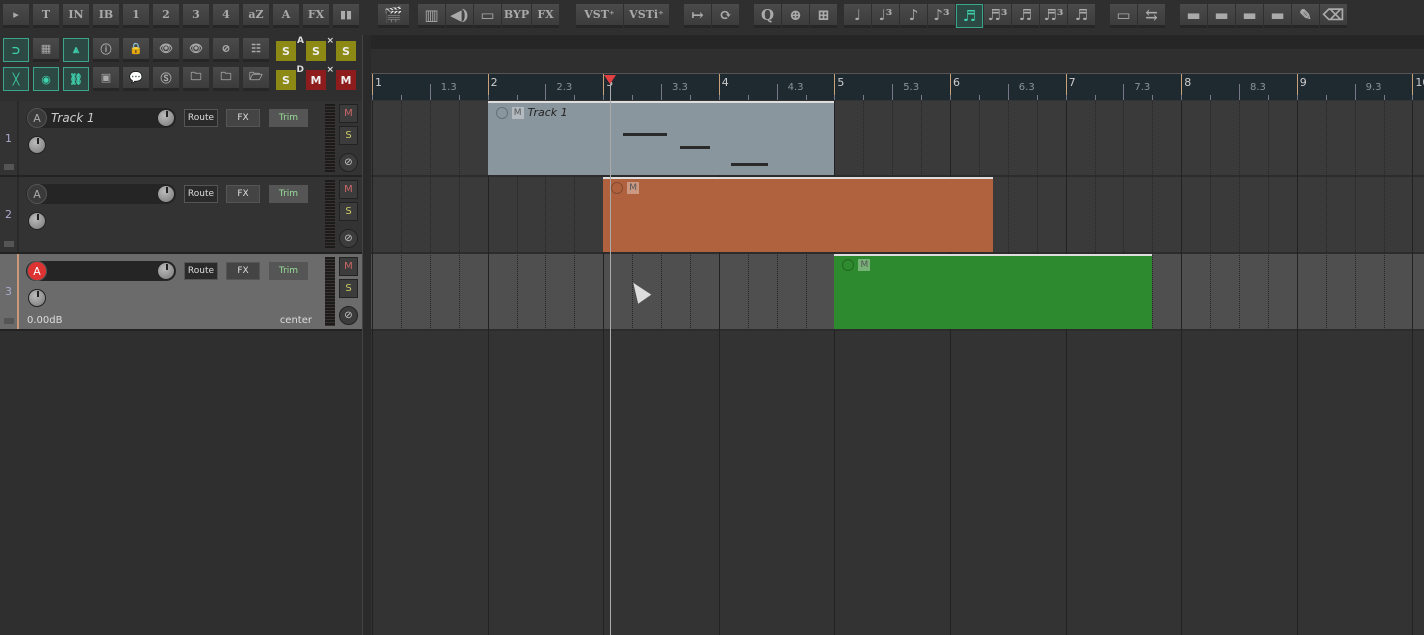 The height and width of the screenshot is (635, 1424). What do you see at coordinates (1123, 16) in the screenshot?
I see `item-stretch-icon-button: ▭` at bounding box center [1123, 16].